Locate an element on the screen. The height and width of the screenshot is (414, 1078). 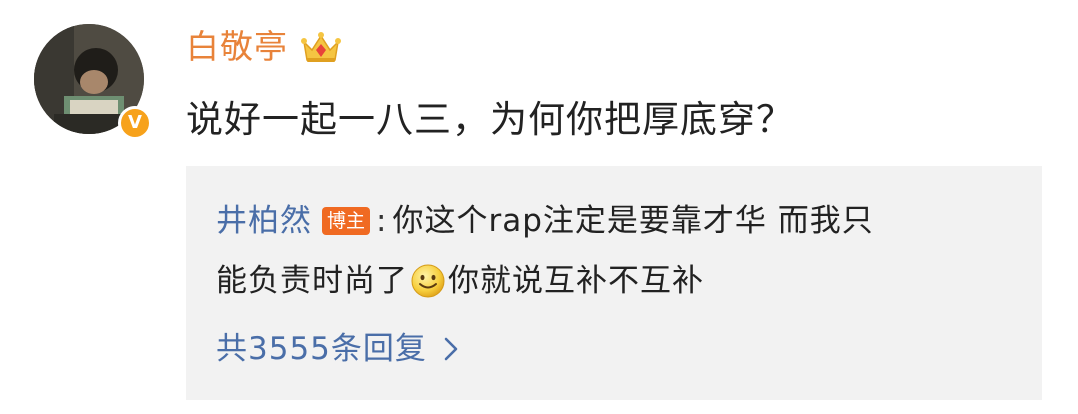
crown-icon is located at coordinates (321, 47).